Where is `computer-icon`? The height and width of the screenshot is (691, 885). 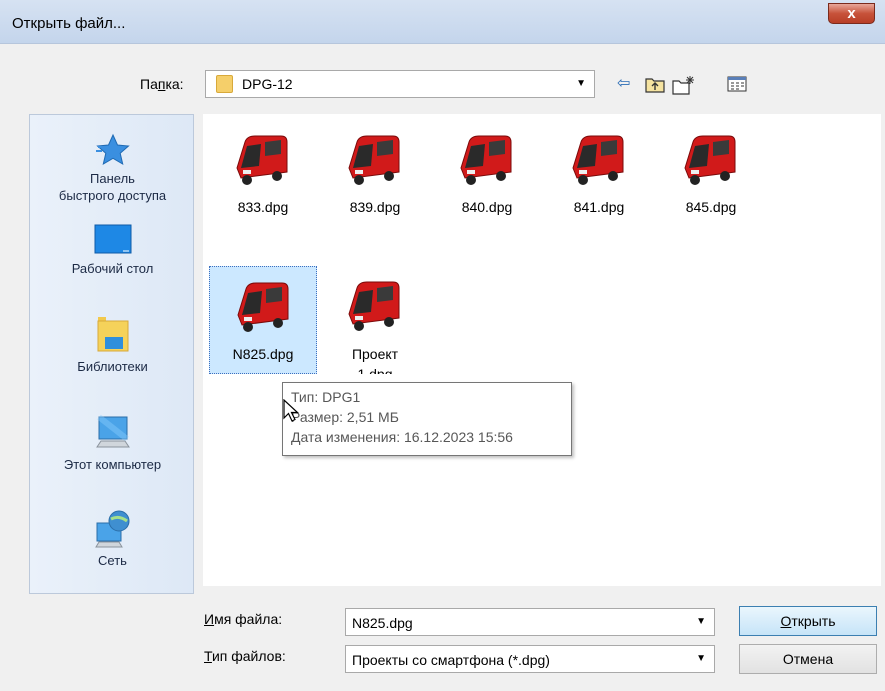 computer-icon is located at coordinates (112, 431).